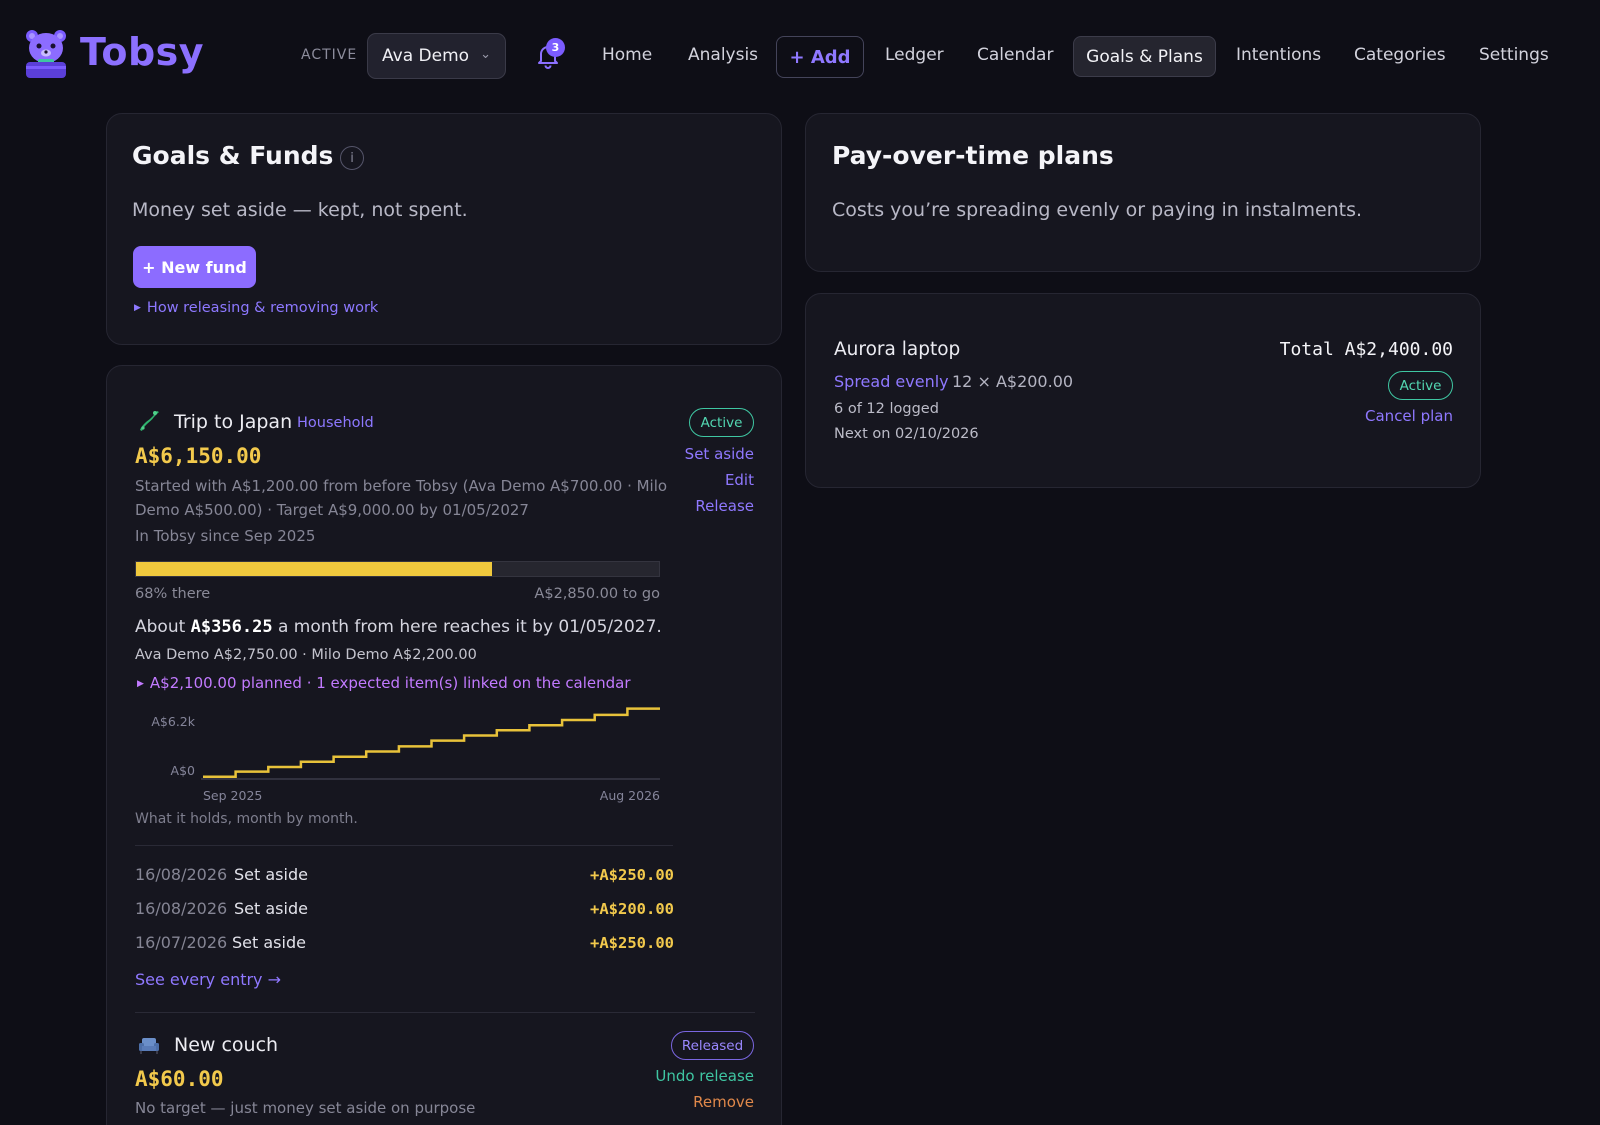 Image resolution: width=1600 pixels, height=1125 pixels. I want to click on how-releasing-link: ▶ How releasing & removing work, so click(256, 308).